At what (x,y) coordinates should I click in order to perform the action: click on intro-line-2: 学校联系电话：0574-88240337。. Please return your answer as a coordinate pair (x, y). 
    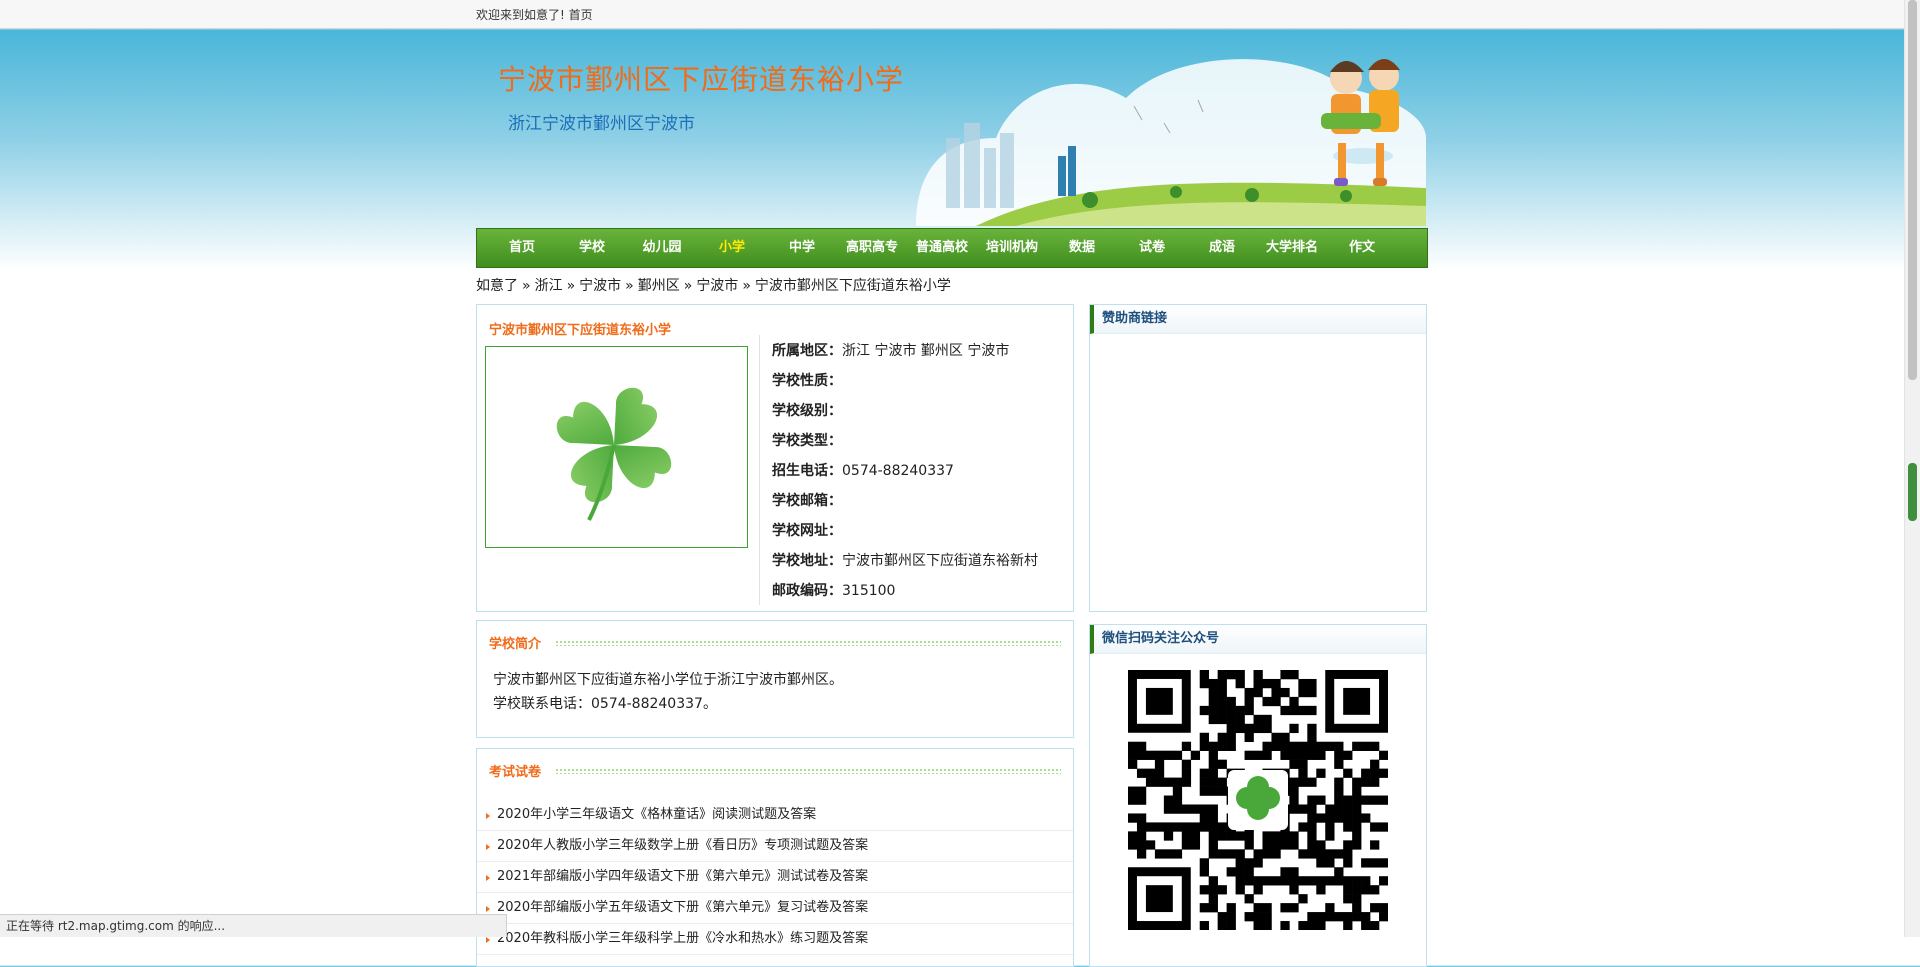
    Looking at the image, I should click on (605, 704).